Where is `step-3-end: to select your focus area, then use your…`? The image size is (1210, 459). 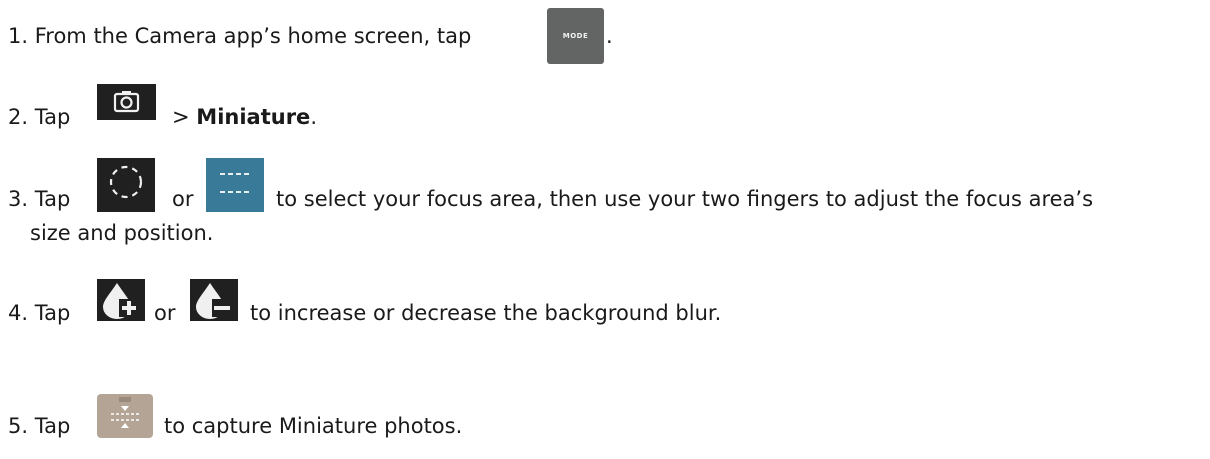 step-3-end: to select your focus area, then use your… is located at coordinates (684, 199).